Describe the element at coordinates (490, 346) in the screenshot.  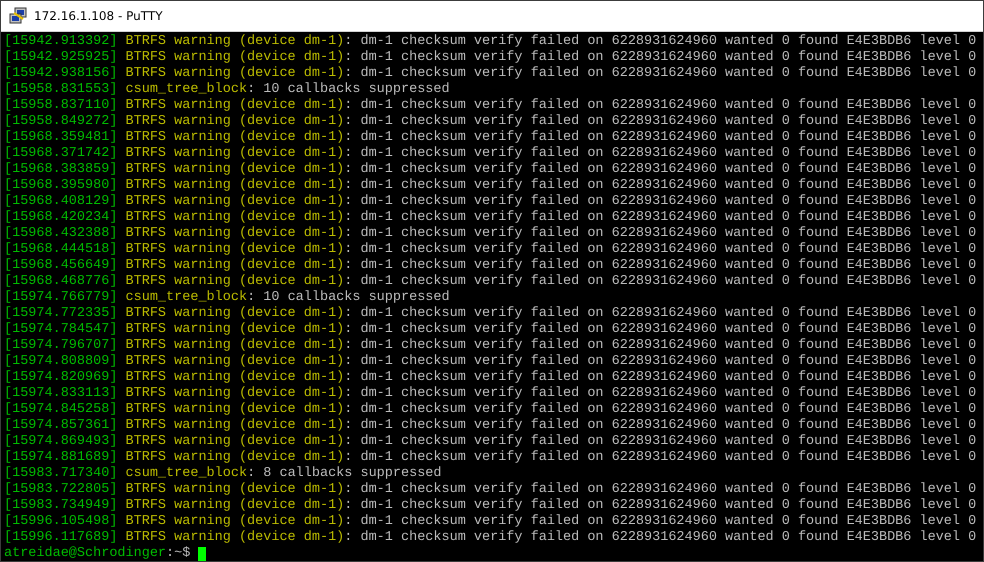
I see `log-line: [15974.796707] BTRFS warning (device dm-1): dm-1 checksum verify failed on 6228931624960 wanted 0 found E4E3BDB6 level 0` at that location.